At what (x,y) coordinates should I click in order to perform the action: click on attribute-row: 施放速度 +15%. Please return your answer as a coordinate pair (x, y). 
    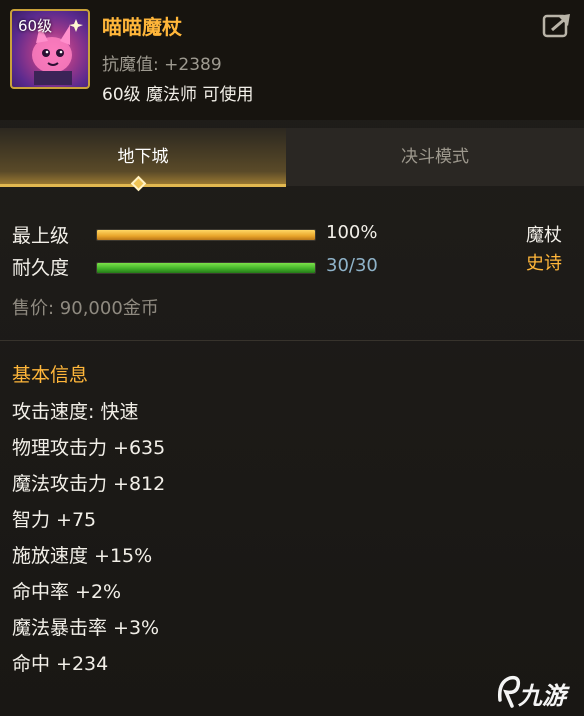
    Looking at the image, I should click on (82, 556).